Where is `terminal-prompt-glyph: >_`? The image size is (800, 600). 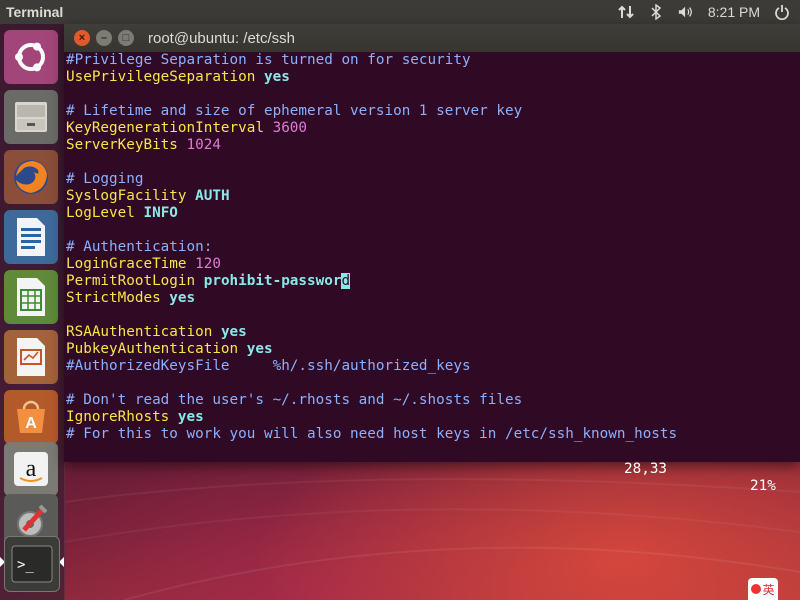
terminal-prompt-glyph: >_ is located at coordinates (25, 565).